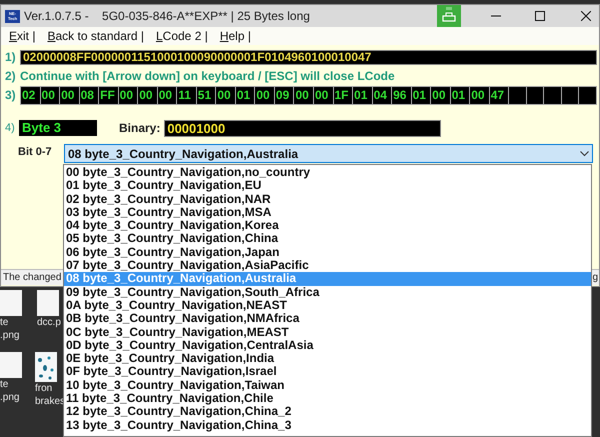 The image size is (600, 437). What do you see at coordinates (32, 278) in the screenshot?
I see `status-text: The changed` at bounding box center [32, 278].